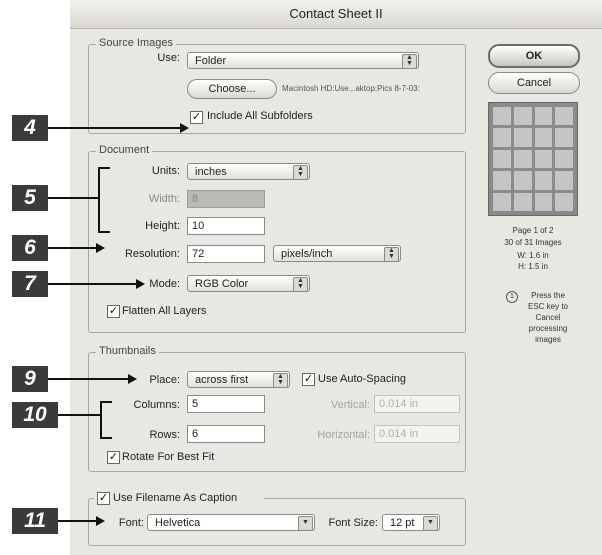  Describe the element at coordinates (30, 198) in the screenshot. I see `callout-5: 5` at that location.